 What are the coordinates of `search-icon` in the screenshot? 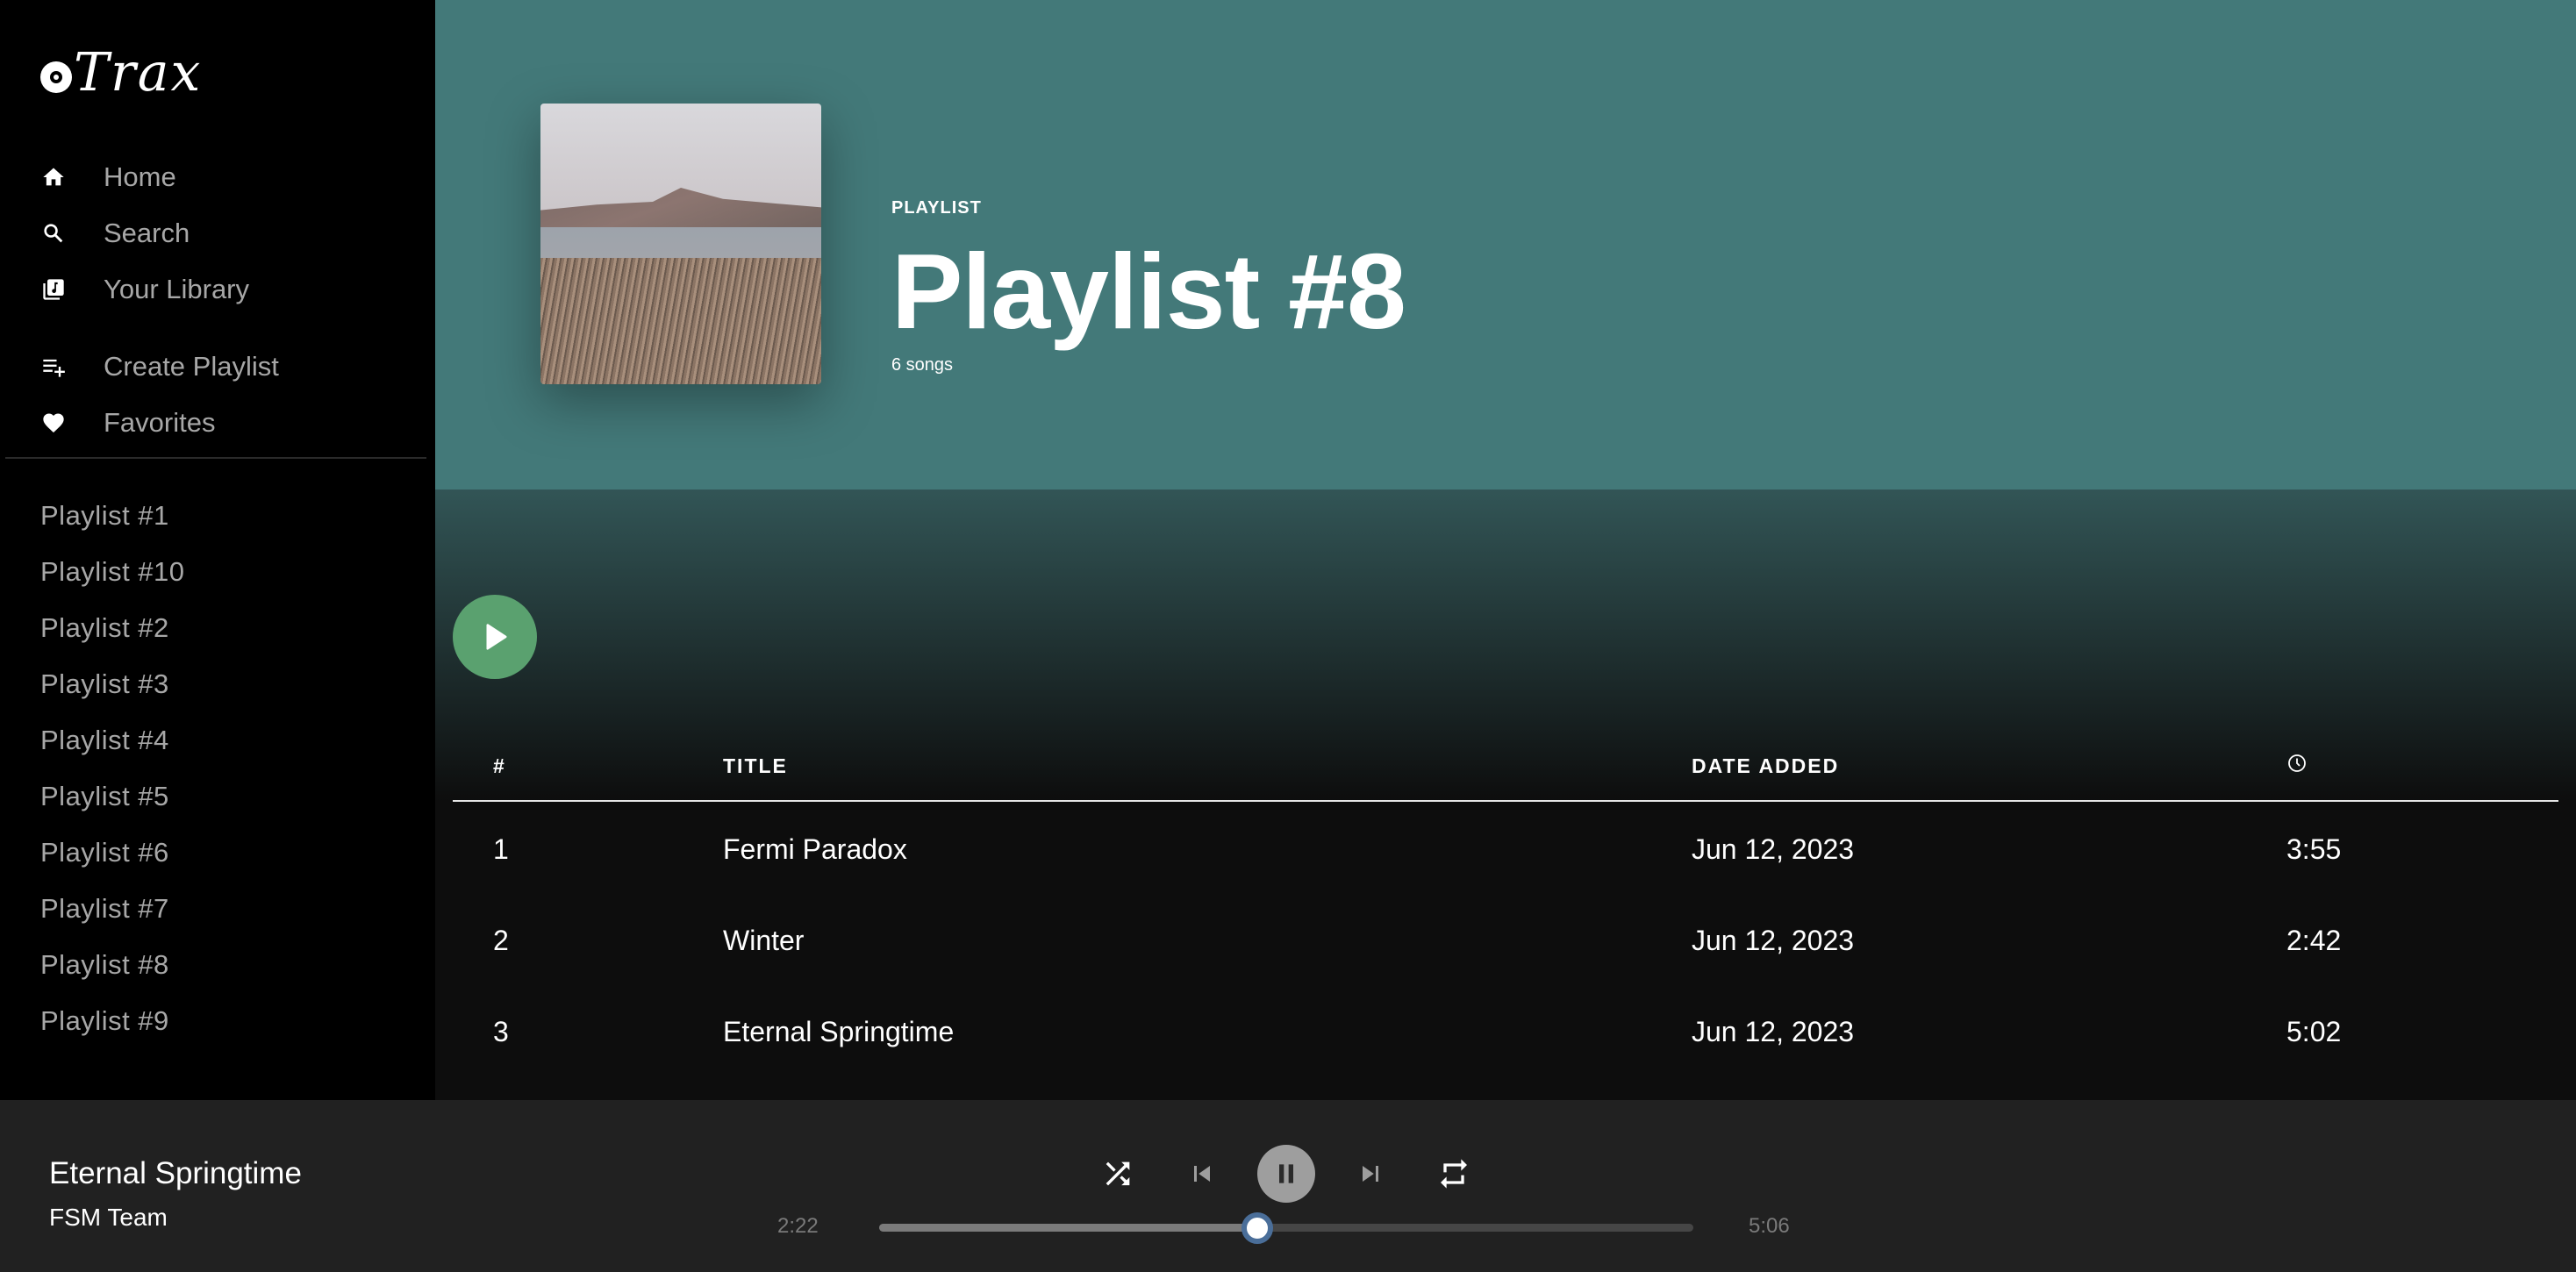 It's located at (53, 233).